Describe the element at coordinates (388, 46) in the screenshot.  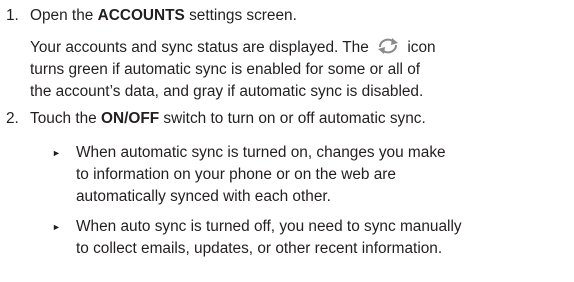
I see `sync-icon` at that location.